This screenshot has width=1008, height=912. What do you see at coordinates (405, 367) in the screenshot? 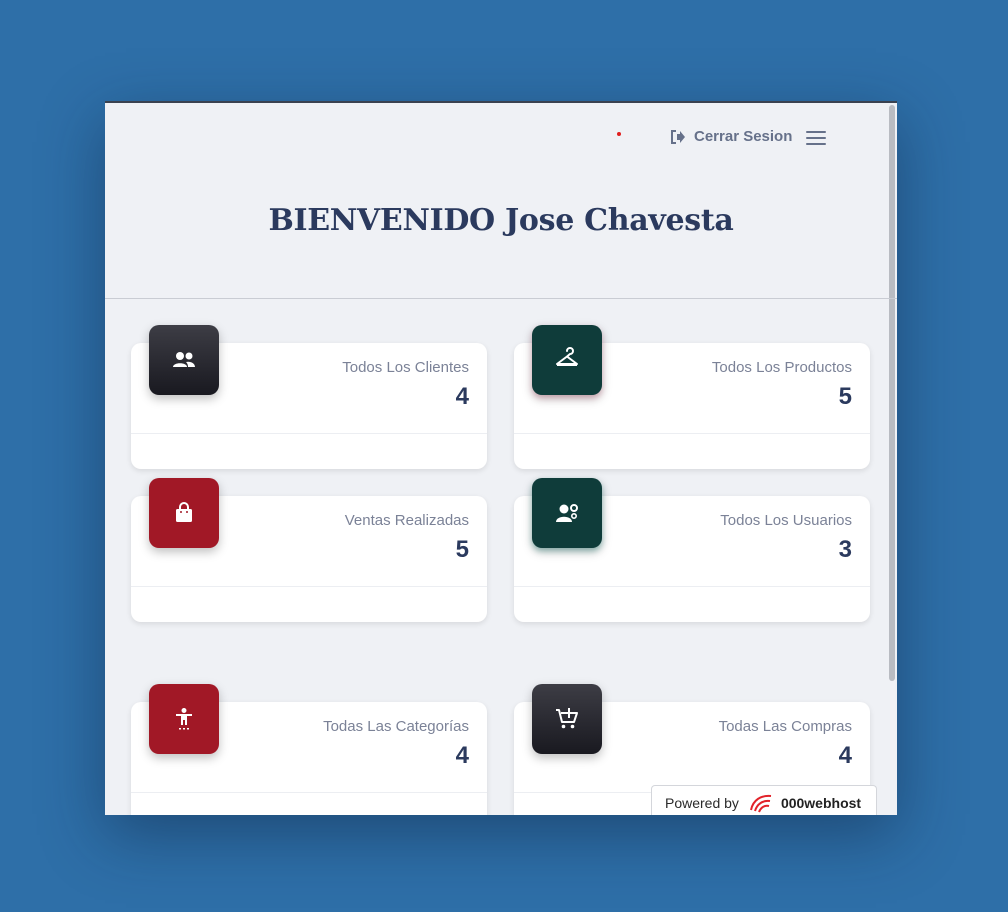
I see `card-label: Todos Los Clientes` at bounding box center [405, 367].